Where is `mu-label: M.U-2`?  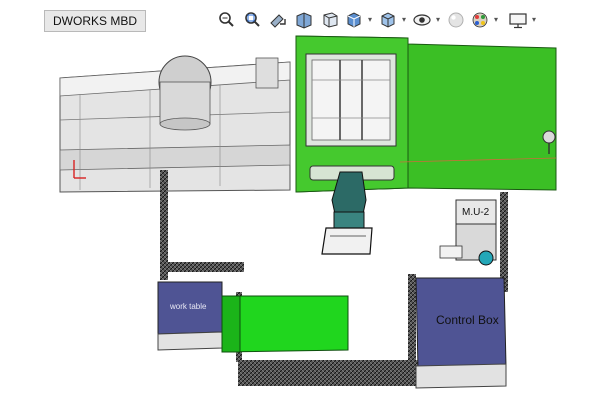
mu-label: M.U-2 is located at coordinates (476, 212).